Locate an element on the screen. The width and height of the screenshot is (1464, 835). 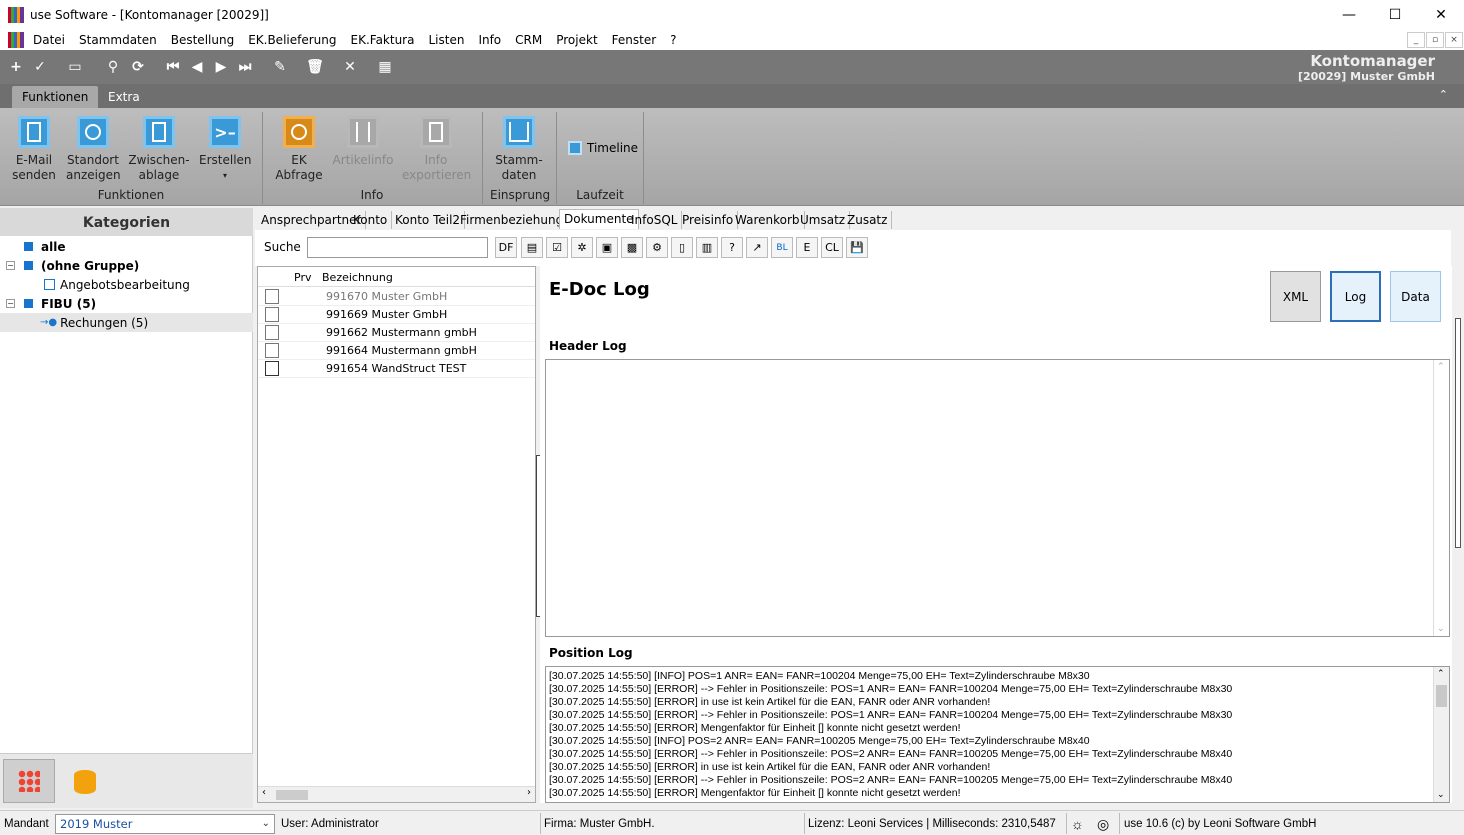
list-item: 991664 Mustermann gmbH is located at coordinates (396, 351).